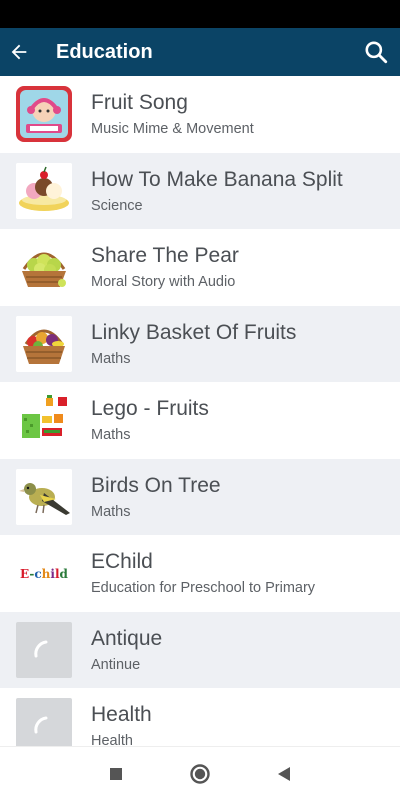 This screenshot has width=400, height=801. I want to click on item-subtitle: Antinue, so click(116, 664).